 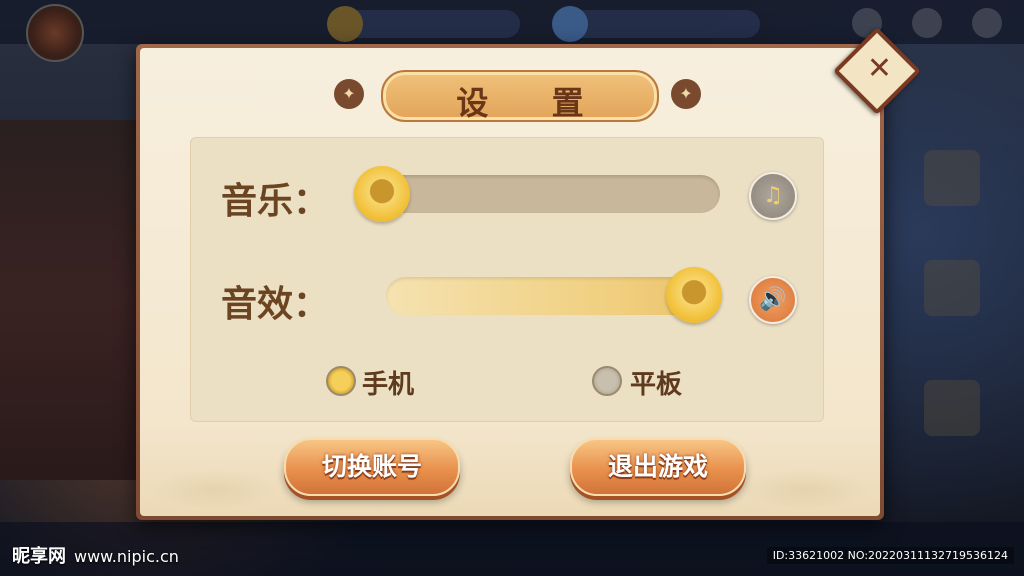 What do you see at coordinates (805, 490) in the screenshot?
I see `cloud-ornament-right` at bounding box center [805, 490].